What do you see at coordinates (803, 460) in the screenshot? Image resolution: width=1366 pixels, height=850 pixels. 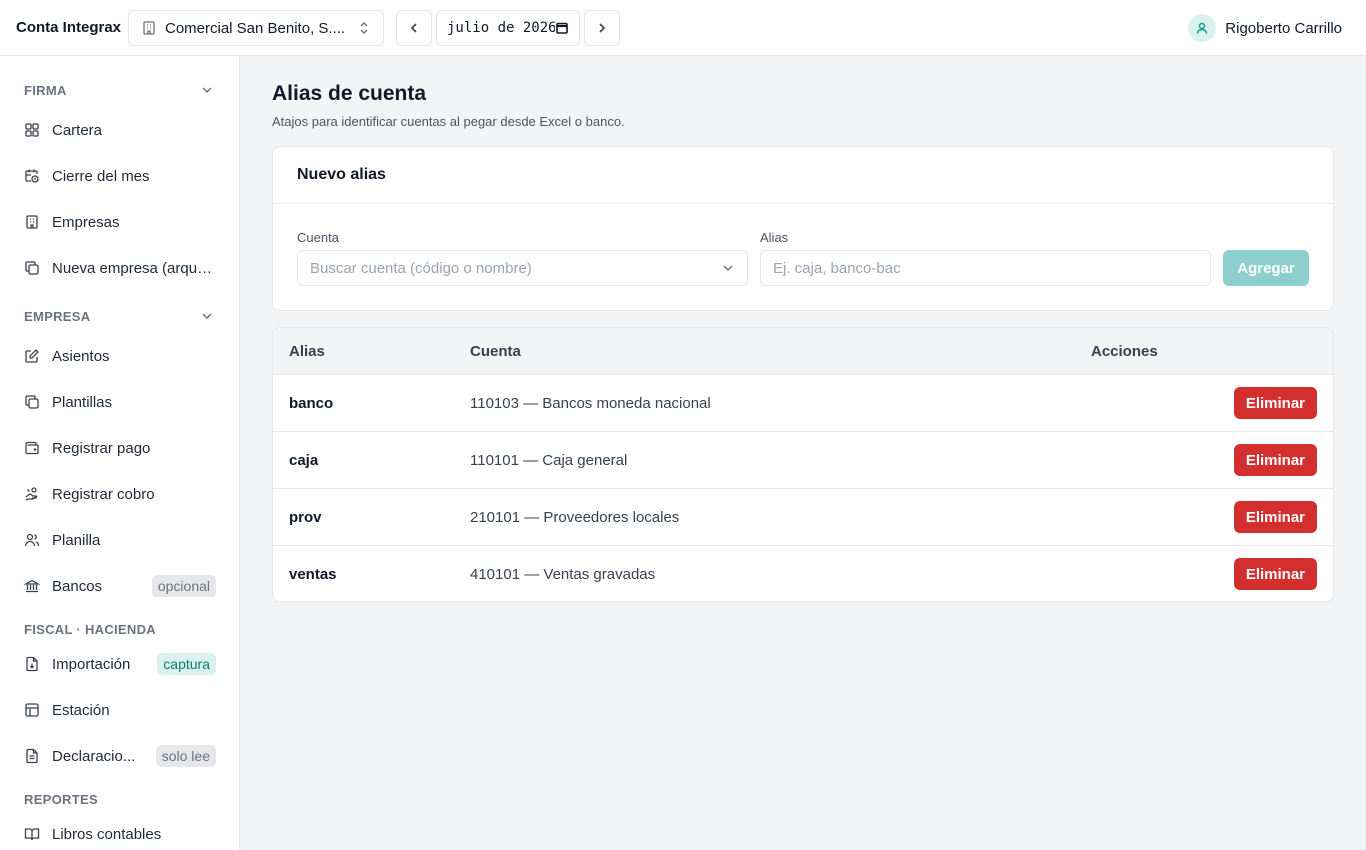 I see `table-row: caja 110101 — Caja general Eliminar` at bounding box center [803, 460].